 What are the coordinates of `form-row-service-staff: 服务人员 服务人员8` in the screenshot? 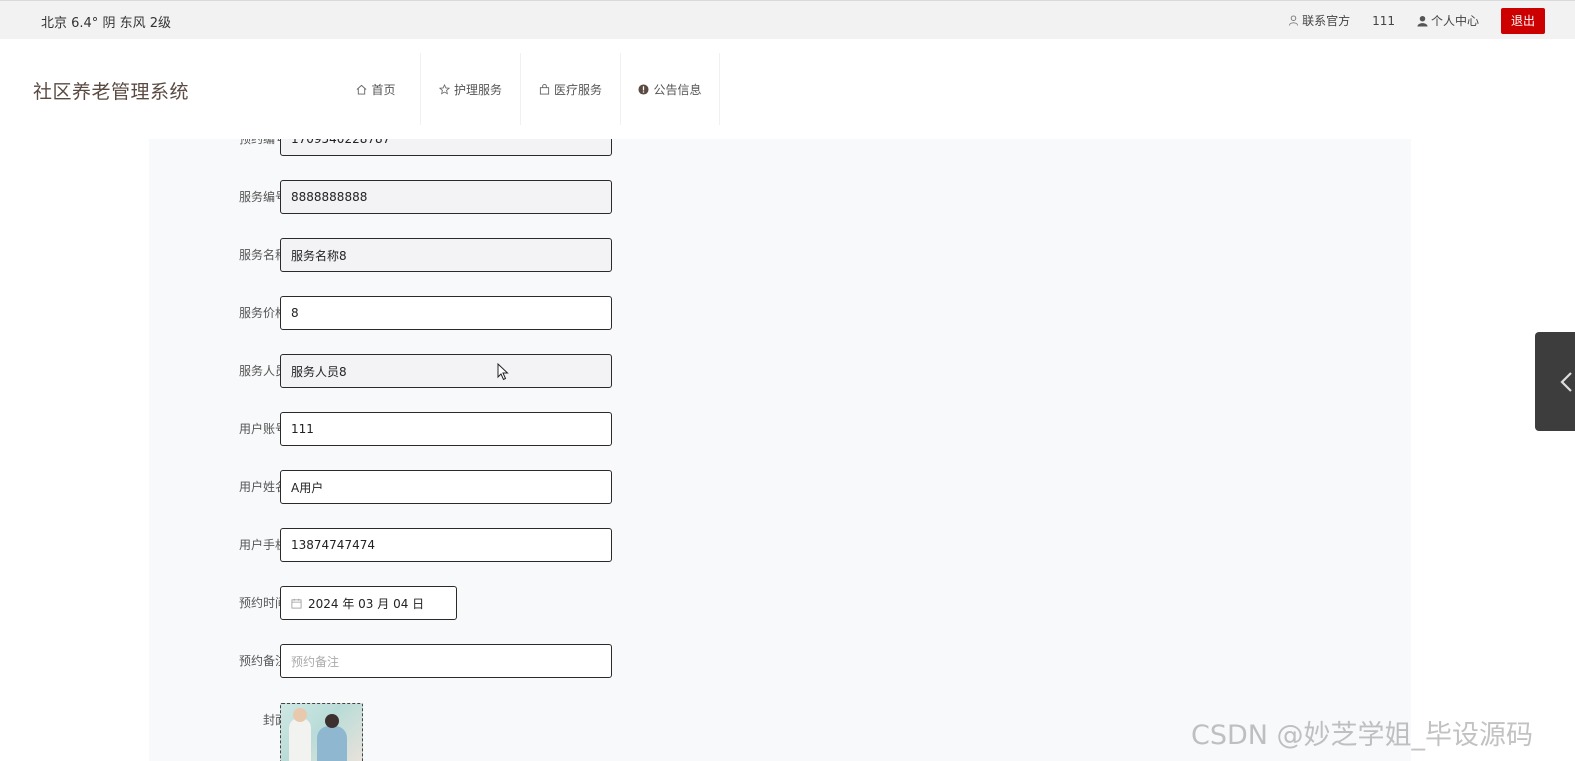 It's located at (459, 371).